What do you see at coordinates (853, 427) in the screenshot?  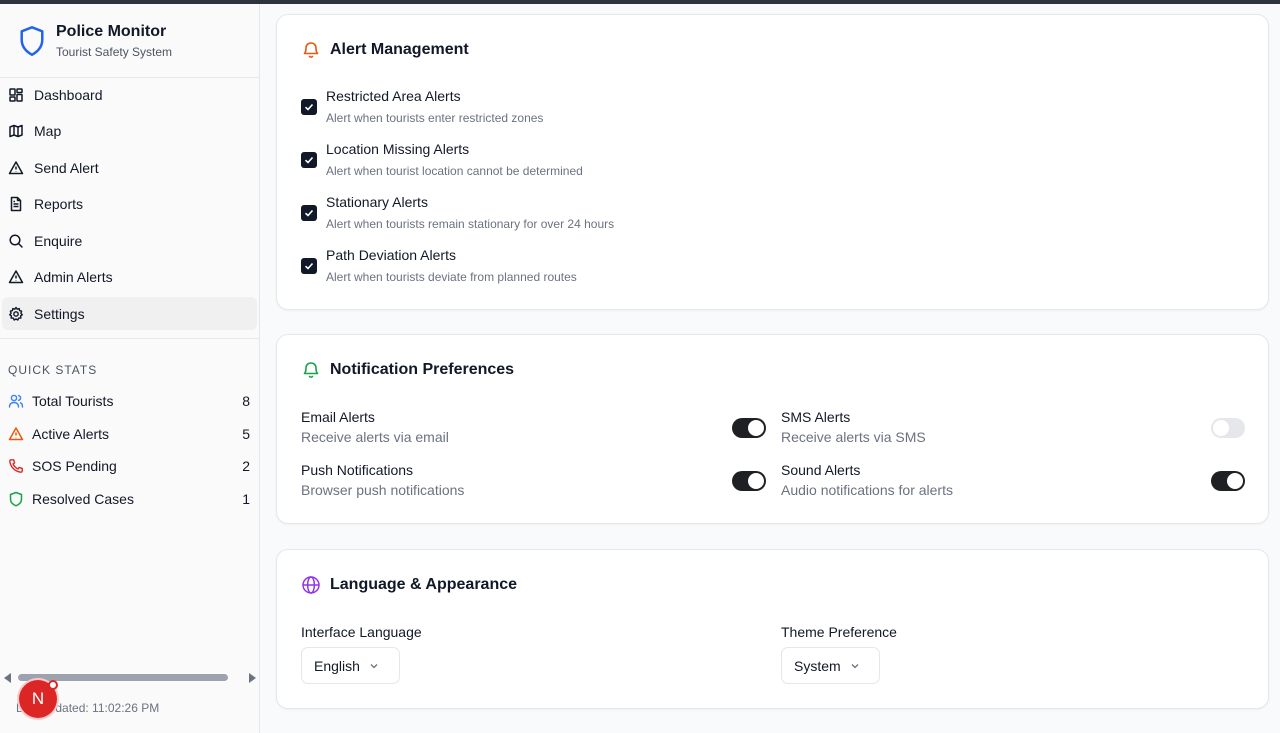 I see `pref-sms-alerts: SMS Alerts Receive alerts via SMS` at bounding box center [853, 427].